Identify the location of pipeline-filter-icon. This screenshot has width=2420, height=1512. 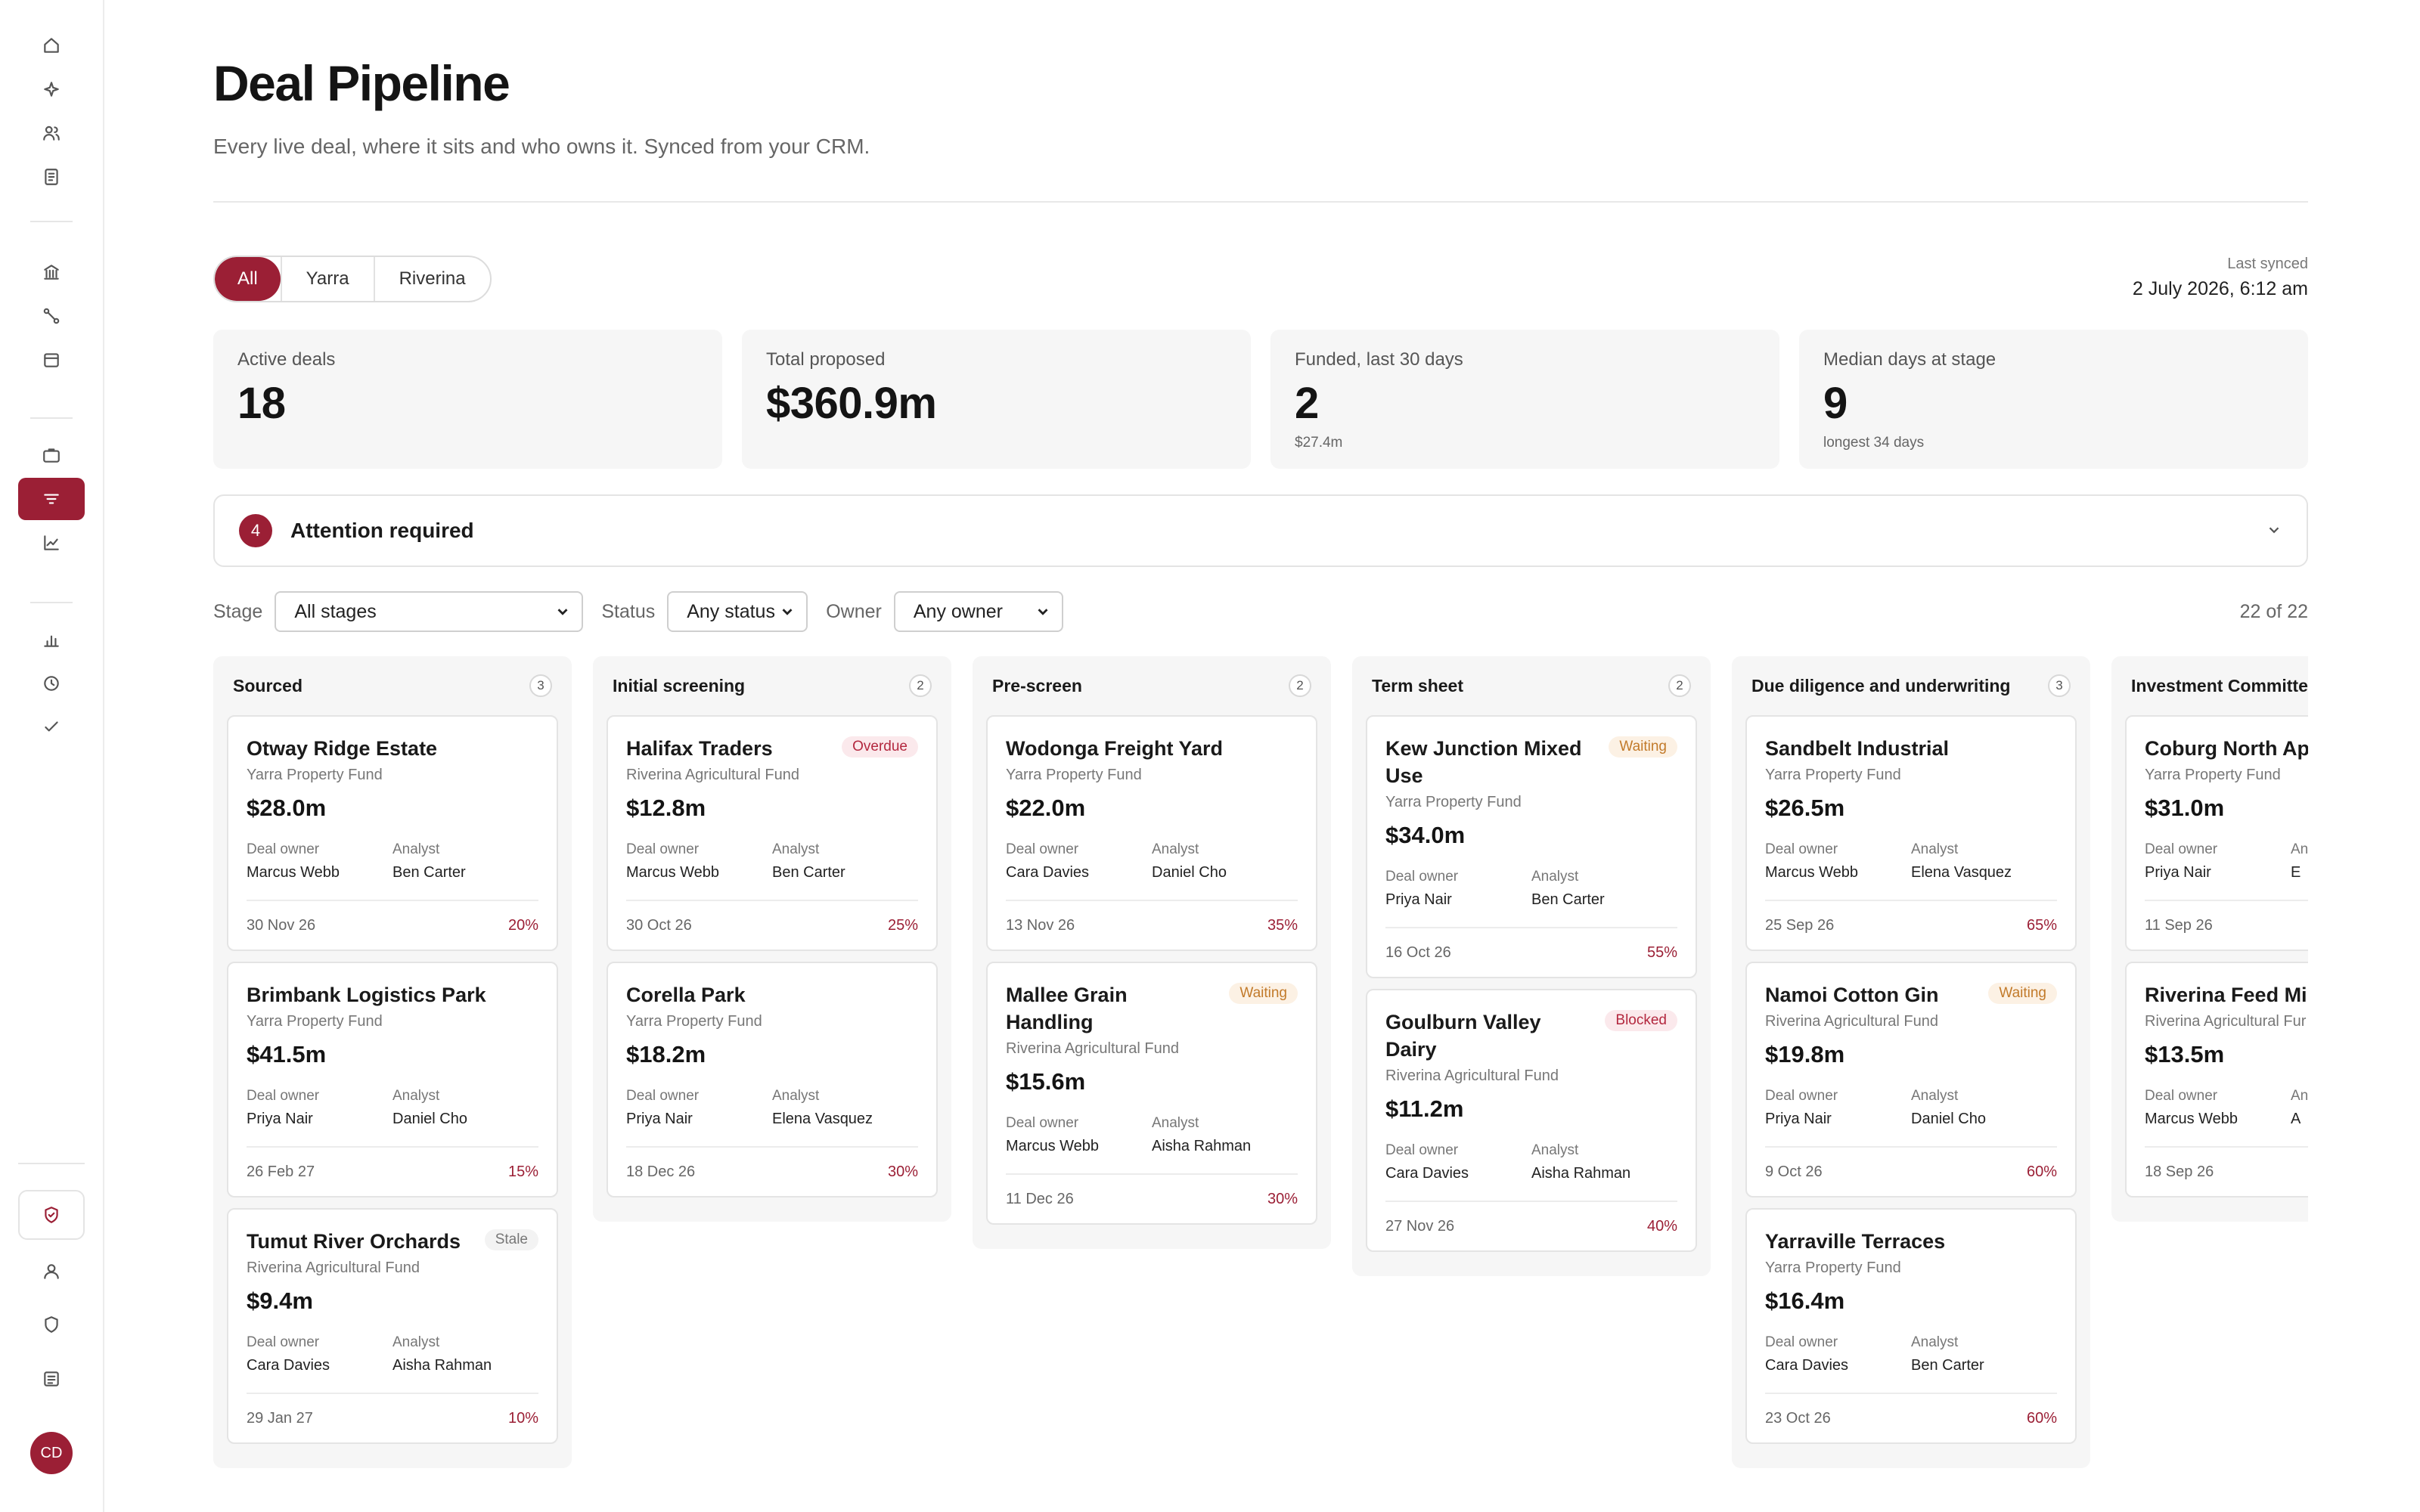
(51, 499).